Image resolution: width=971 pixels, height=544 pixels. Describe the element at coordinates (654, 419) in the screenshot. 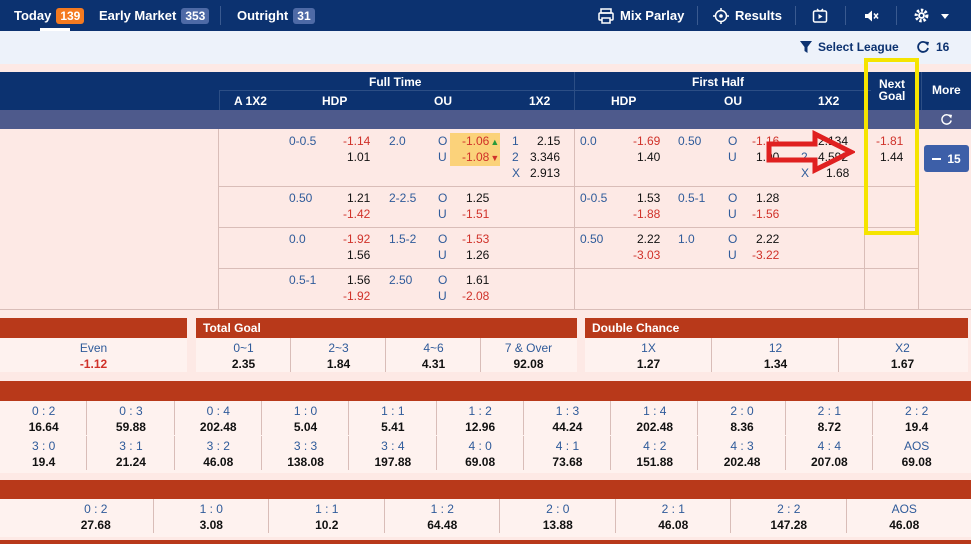

I see `correct-score-cell: 1 : 4 202.48` at that location.